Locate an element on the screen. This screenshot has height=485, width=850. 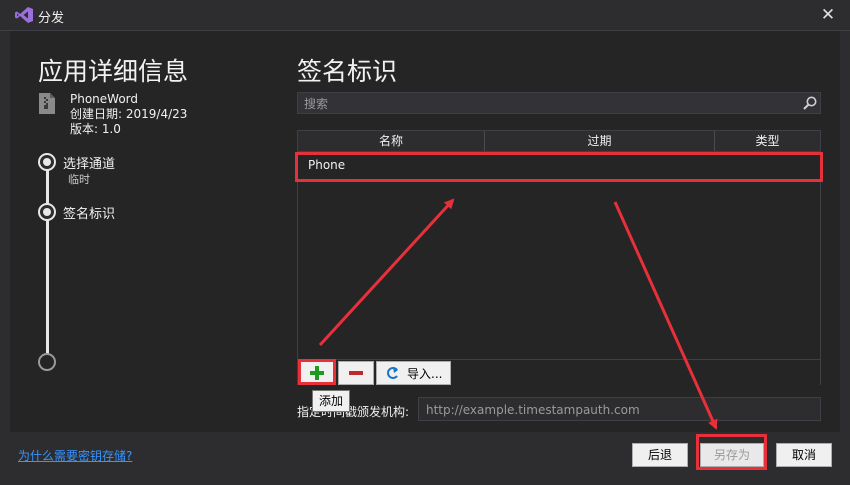
step-select-channel: 选择通道 is located at coordinates (89, 162).